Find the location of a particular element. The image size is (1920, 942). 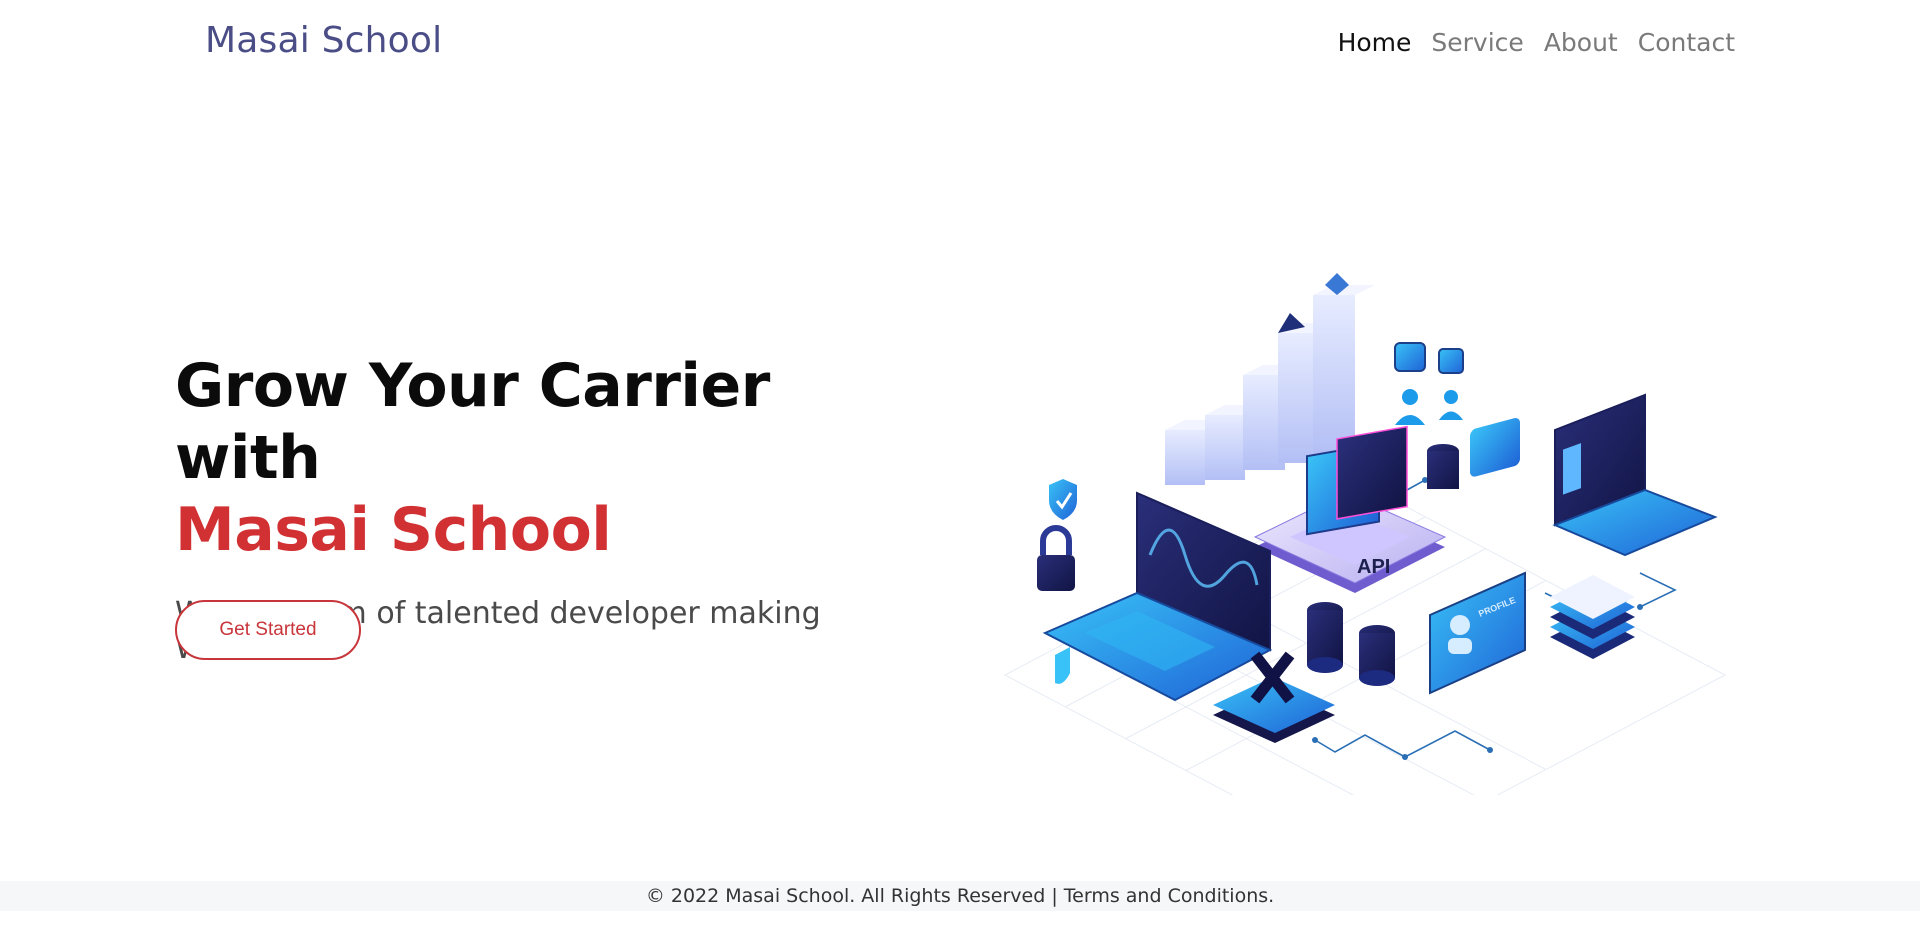

brand-logo-link: Masai School is located at coordinates (323, 40).